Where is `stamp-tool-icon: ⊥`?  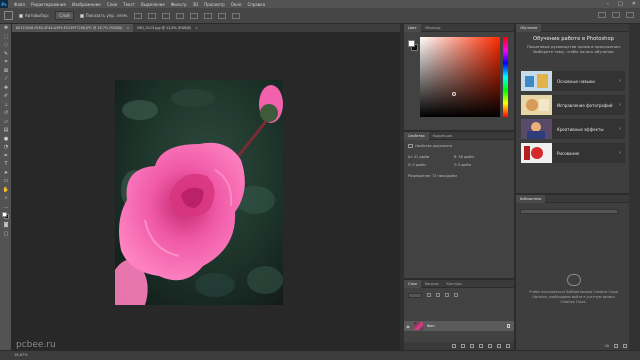
stamp-tool-icon: ⊥ is located at coordinates (6, 105).